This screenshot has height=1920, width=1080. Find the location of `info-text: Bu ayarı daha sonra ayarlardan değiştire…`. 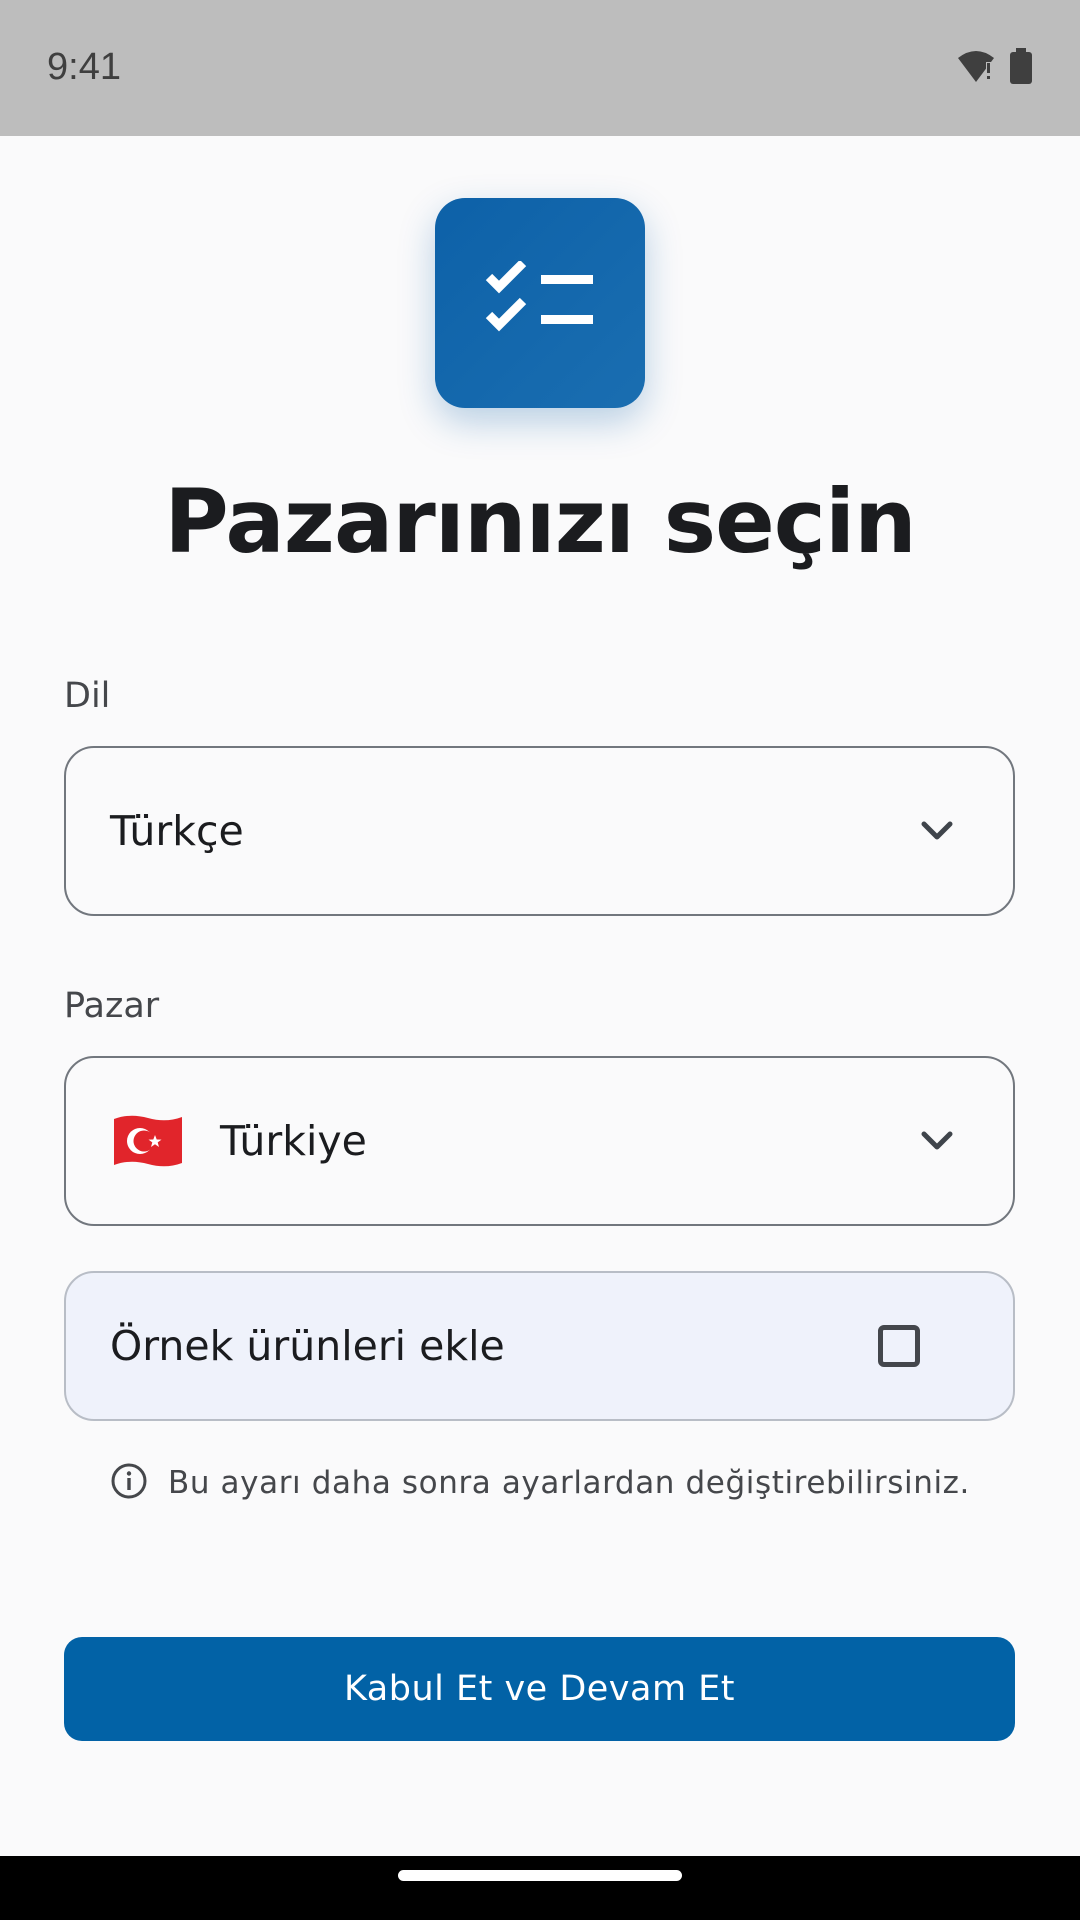

info-text: Bu ayarı daha sonra ayarlardan değiştire… is located at coordinates (569, 1483).